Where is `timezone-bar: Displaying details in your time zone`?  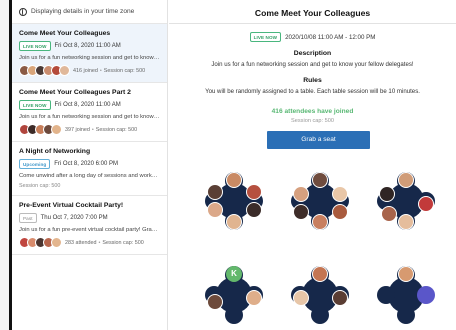 timezone-bar: Displaying details in your time zone is located at coordinates (89, 12).